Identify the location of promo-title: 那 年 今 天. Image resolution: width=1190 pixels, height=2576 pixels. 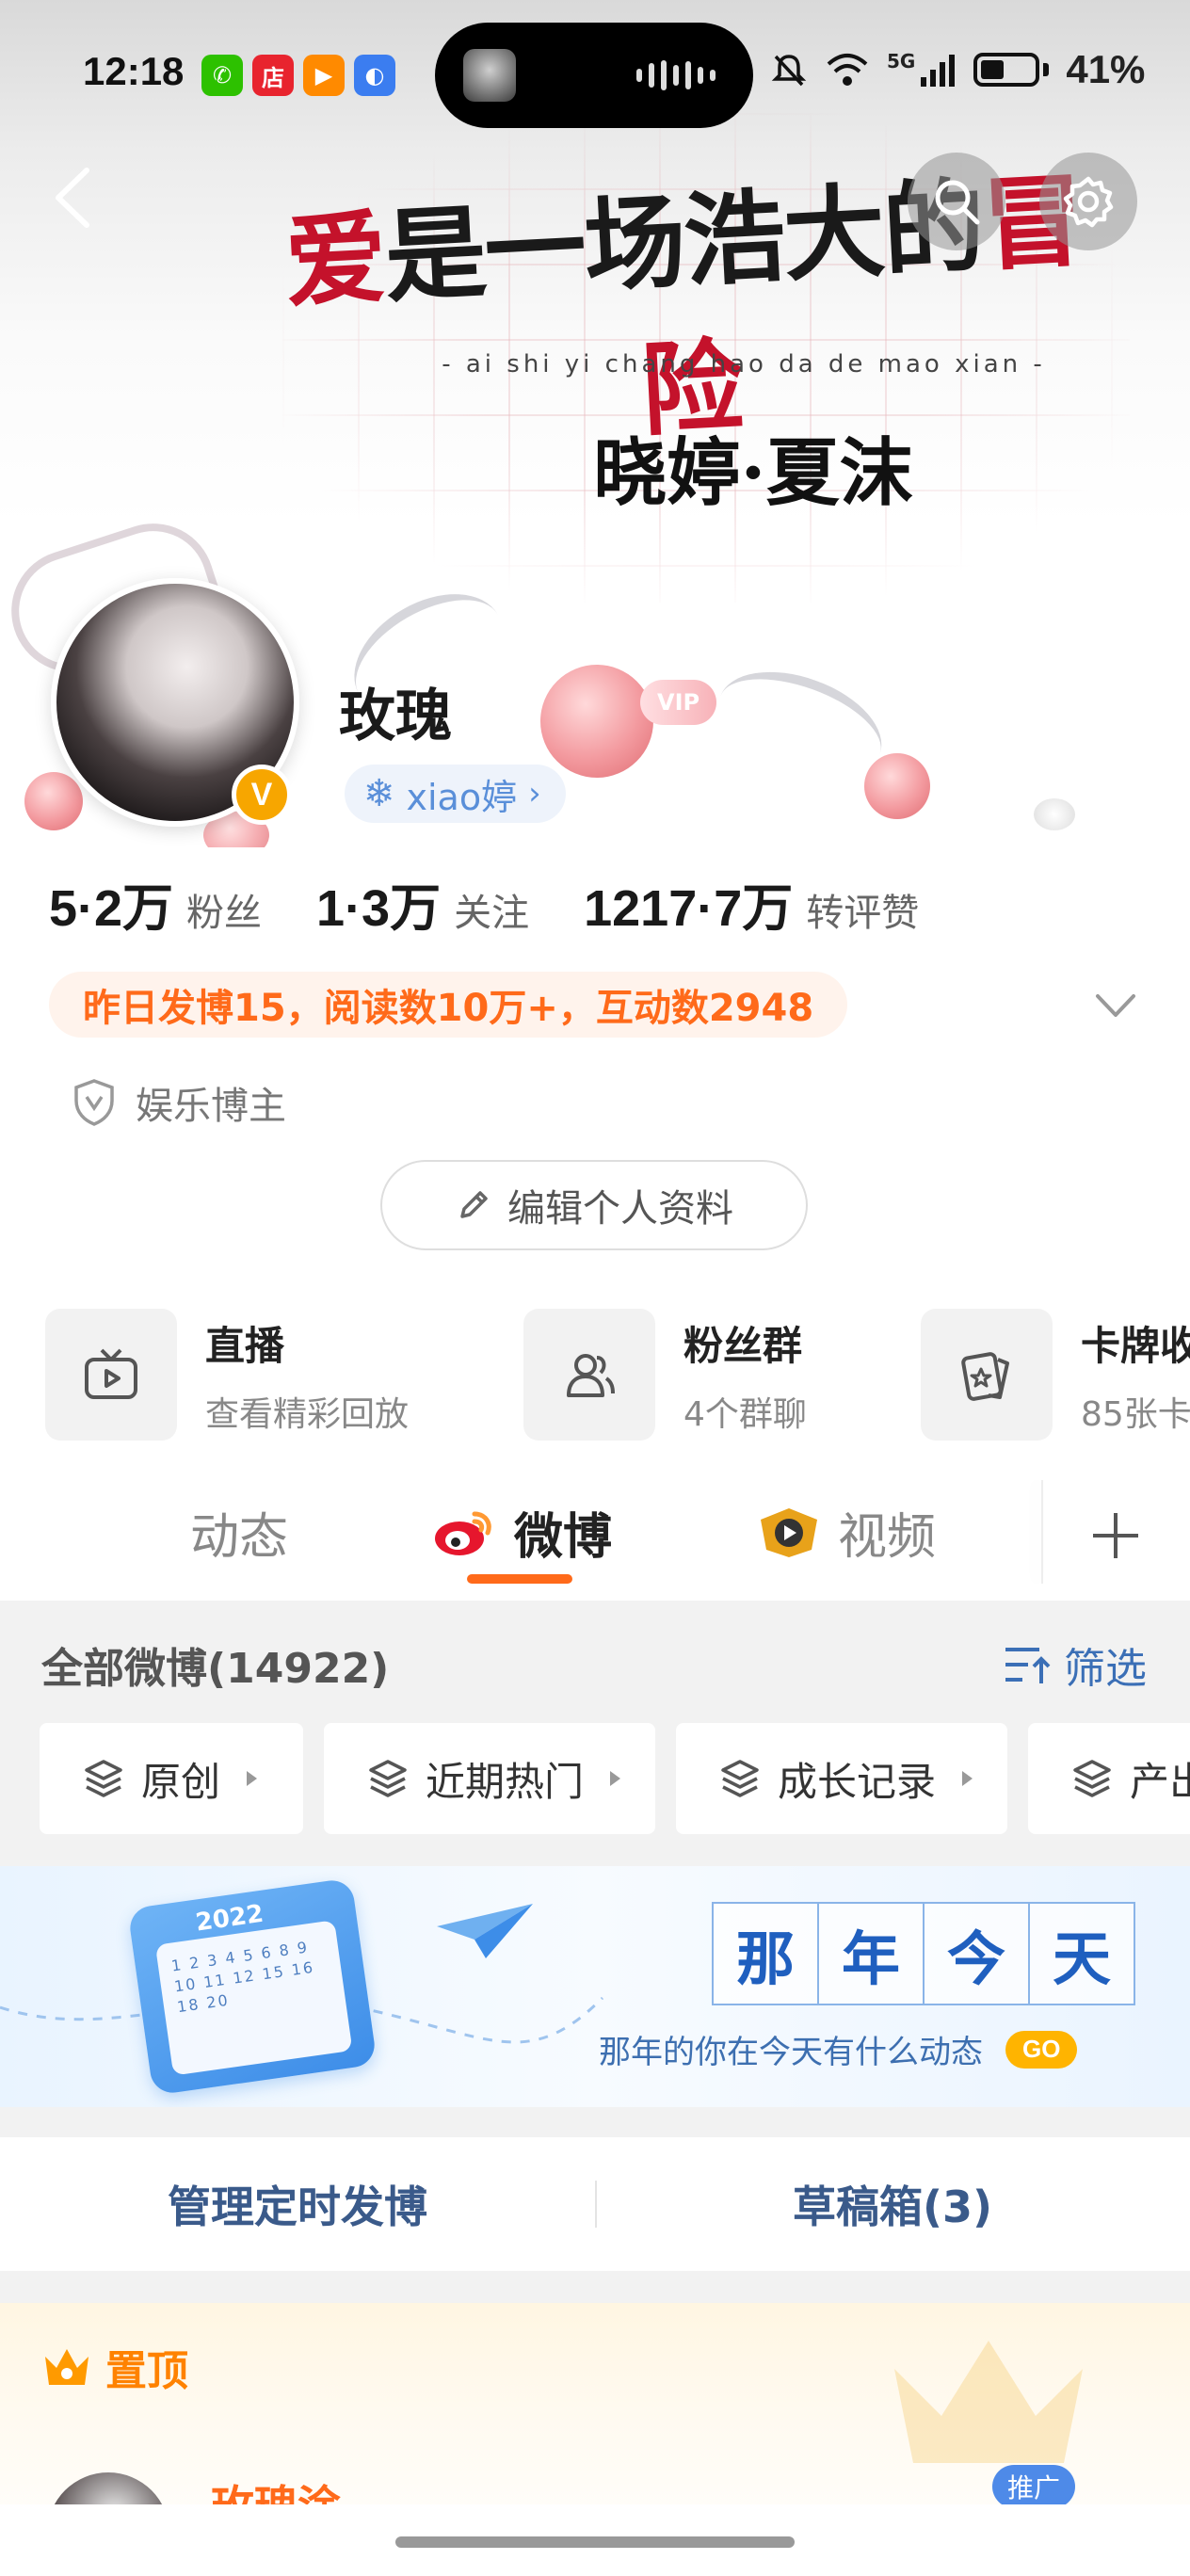
(923, 1953).